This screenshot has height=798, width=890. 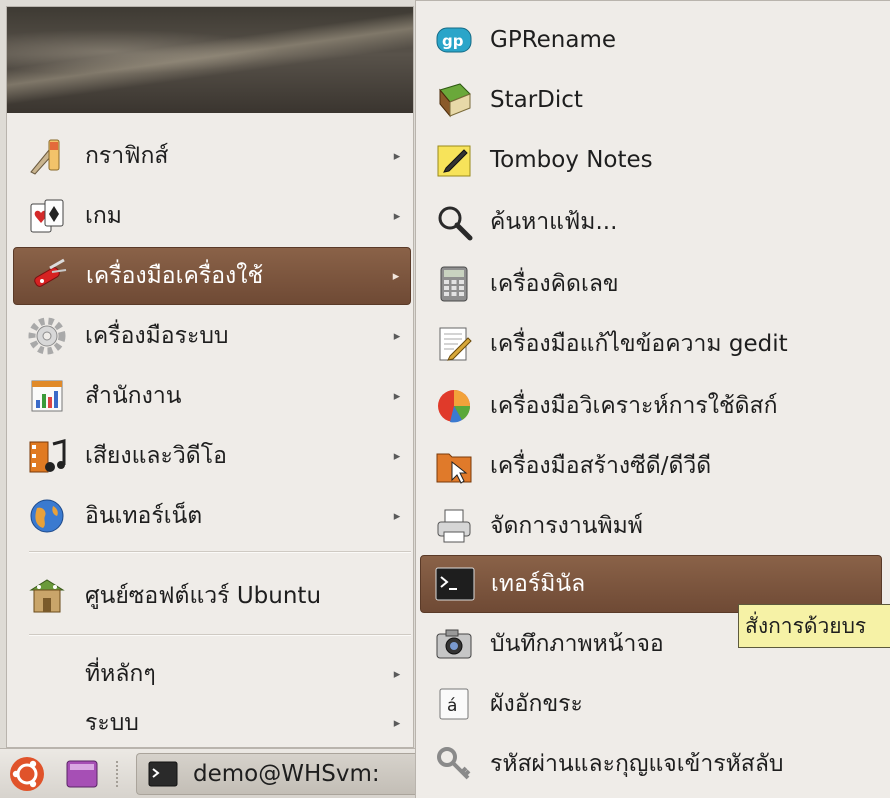 I want to click on cd-burner-icon, so click(x=454, y=466).